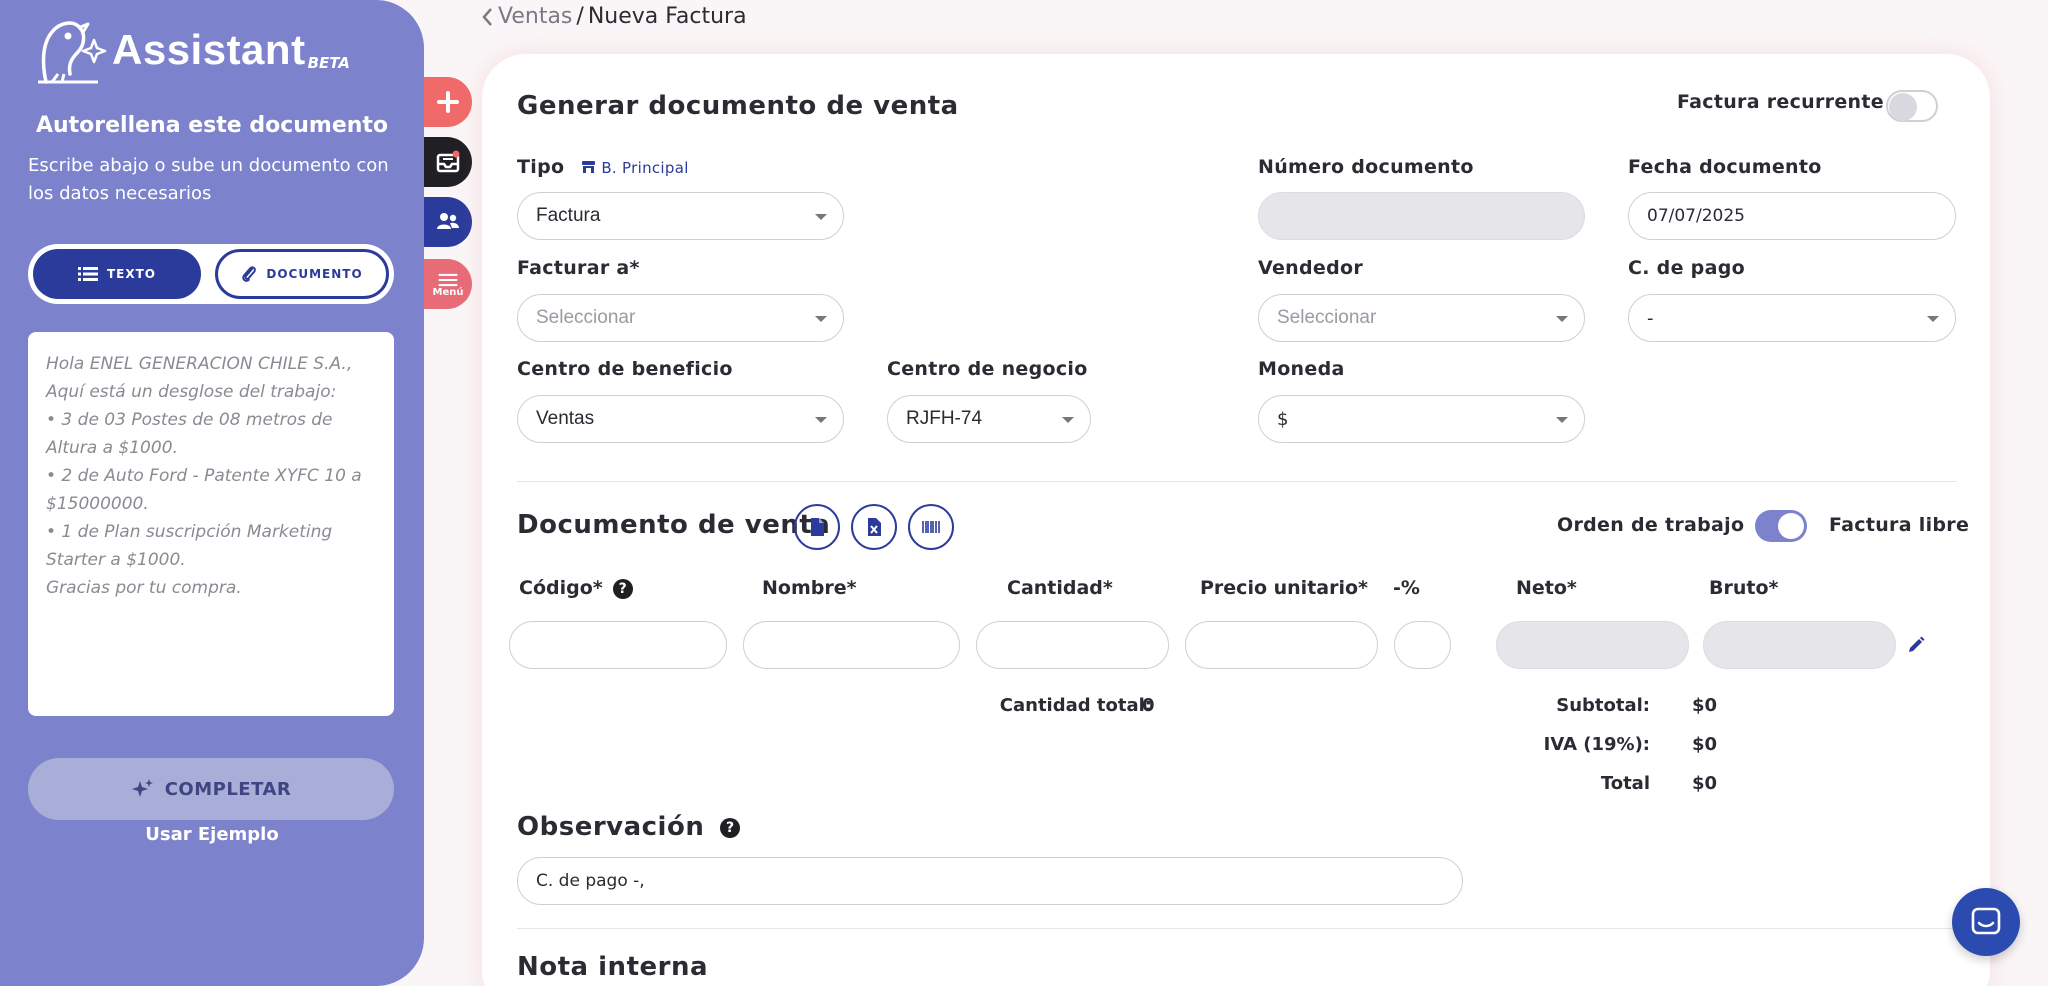 The height and width of the screenshot is (986, 2048). Describe the element at coordinates (625, 369) in the screenshot. I see `beneficio-label: Centro de beneficio` at that location.